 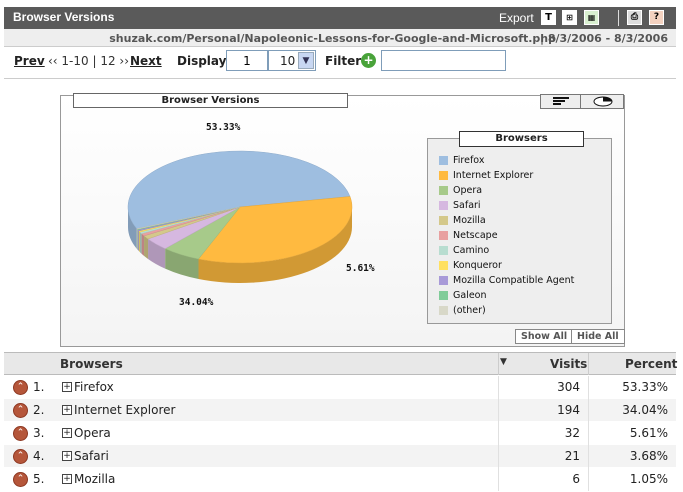 What do you see at coordinates (340, 387) in the screenshot?
I see `table-row: ⌃ 1. + Firefox 304 53.33%` at bounding box center [340, 387].